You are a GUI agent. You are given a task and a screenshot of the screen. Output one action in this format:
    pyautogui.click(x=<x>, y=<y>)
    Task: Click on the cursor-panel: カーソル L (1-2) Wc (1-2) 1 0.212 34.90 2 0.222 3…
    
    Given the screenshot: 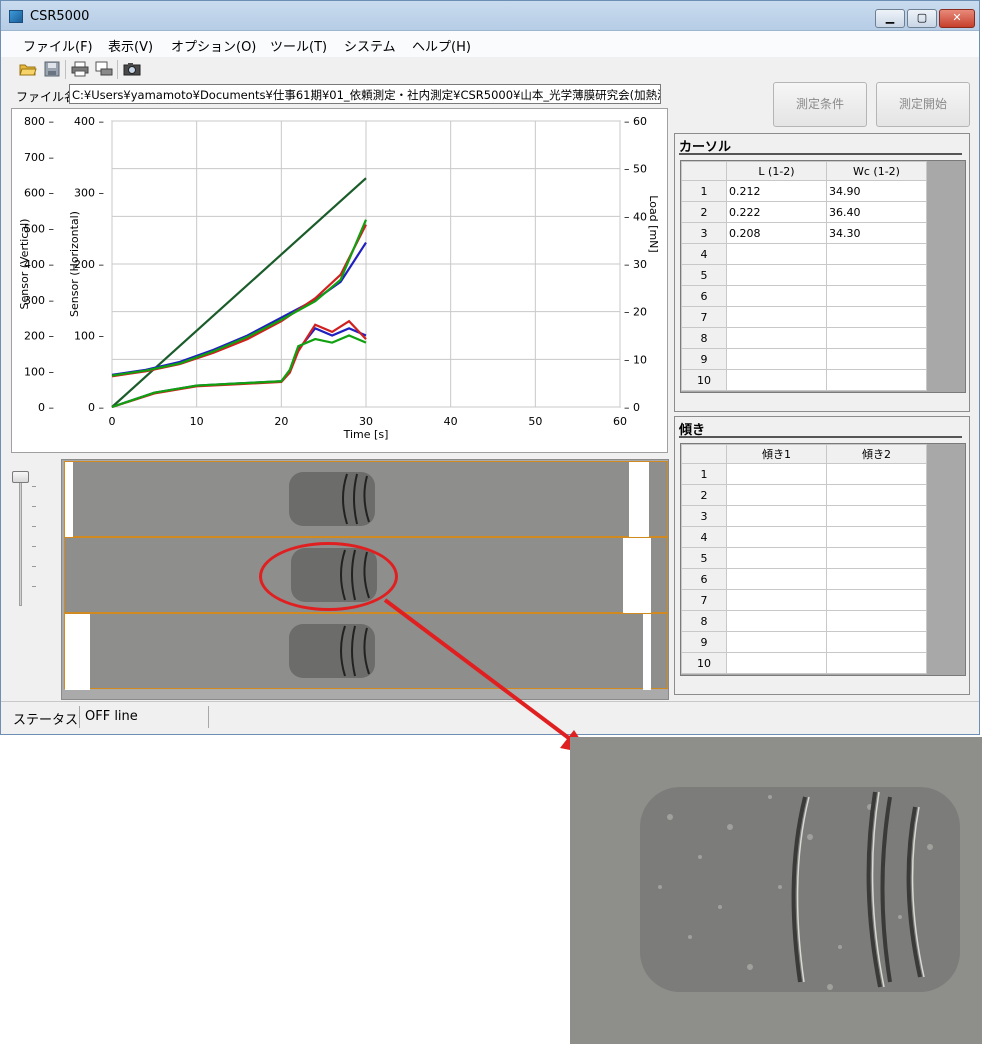 What is the action you would take?
    pyautogui.click(x=822, y=272)
    